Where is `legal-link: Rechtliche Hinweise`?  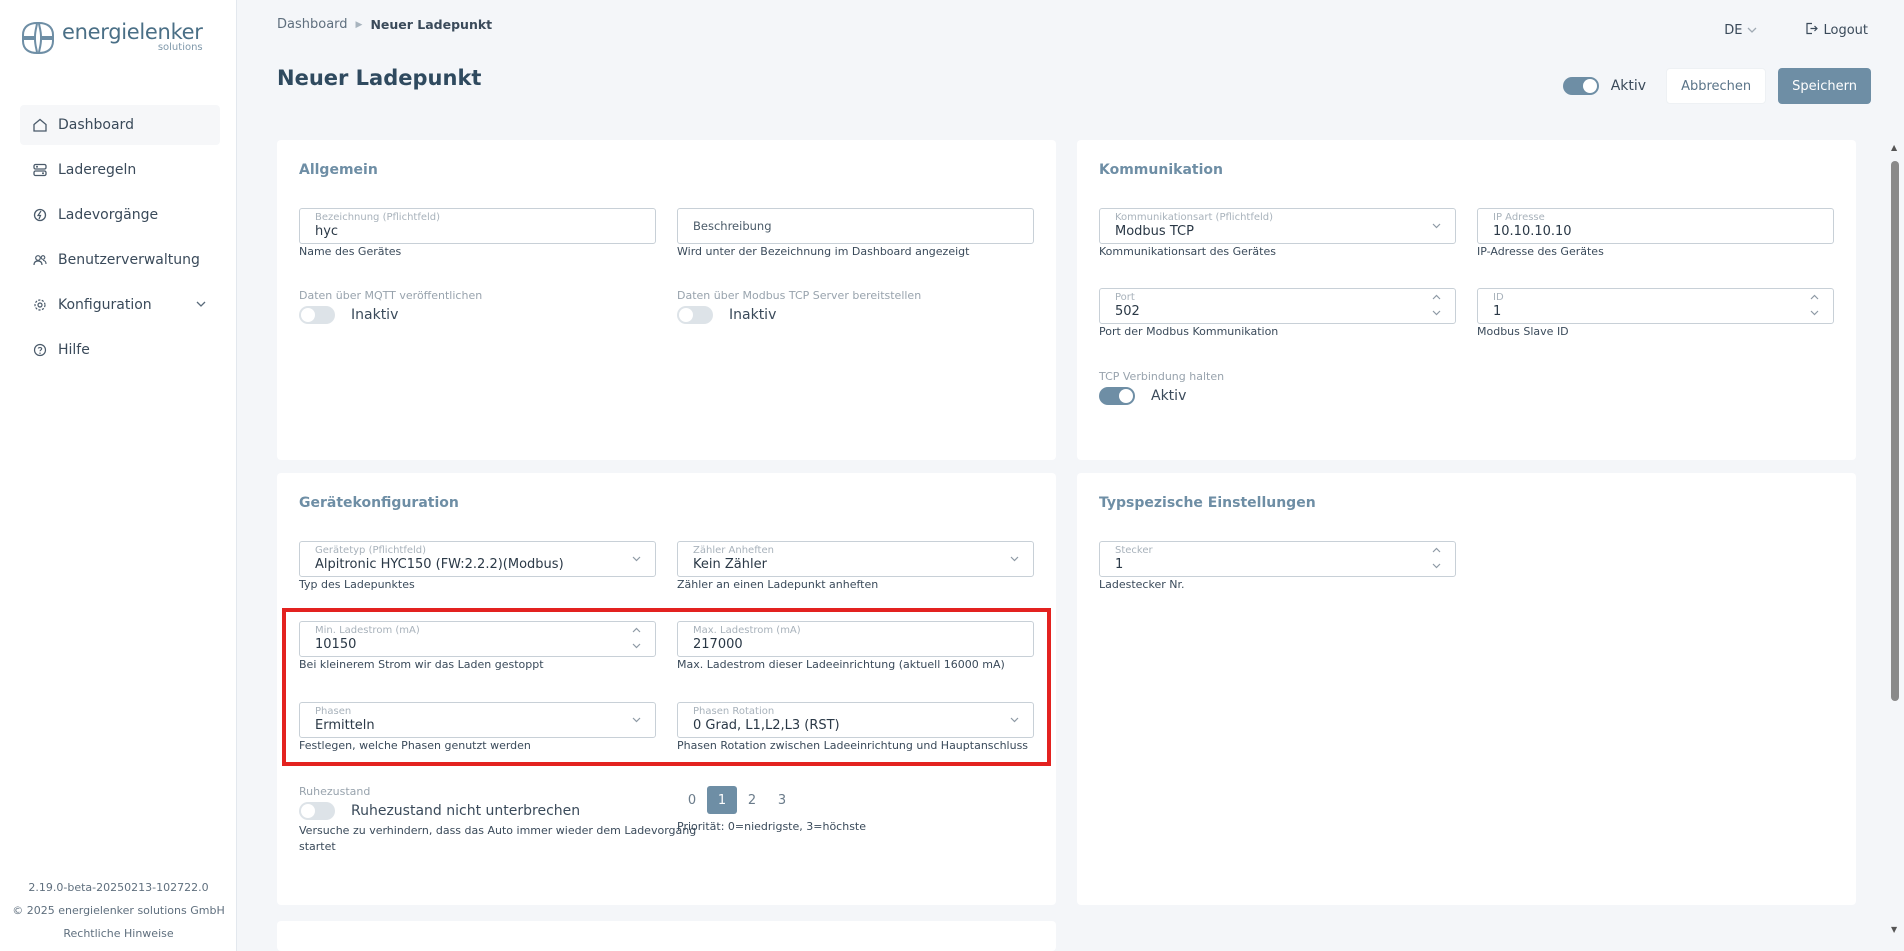
legal-link: Rechtliche Hinweise is located at coordinates (118, 933).